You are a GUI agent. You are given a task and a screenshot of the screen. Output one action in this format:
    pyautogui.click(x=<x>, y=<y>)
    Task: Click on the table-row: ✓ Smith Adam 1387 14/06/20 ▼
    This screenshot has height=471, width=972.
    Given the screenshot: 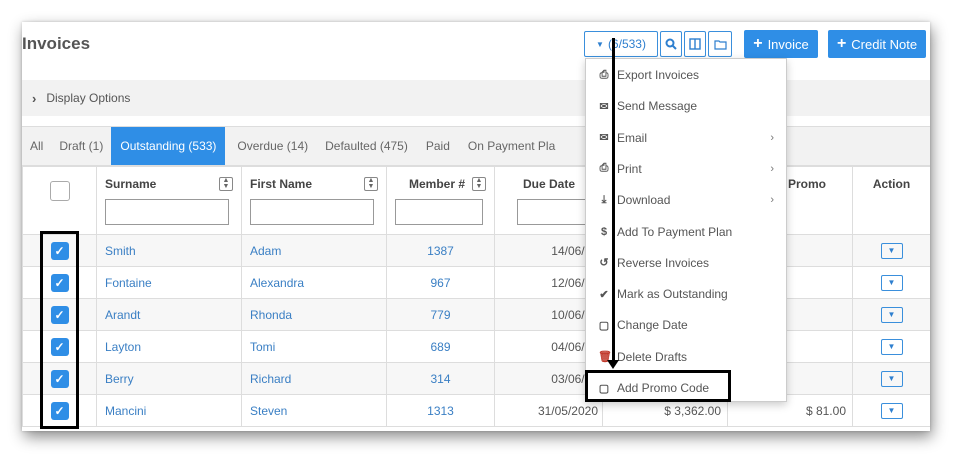 What is the action you would take?
    pyautogui.click(x=476, y=250)
    